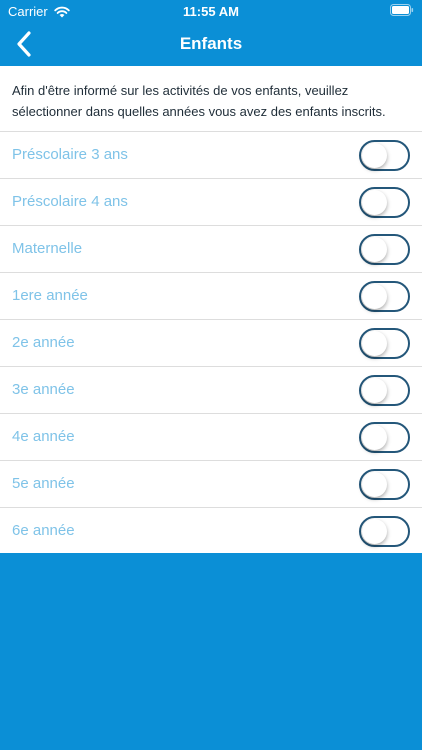 The image size is (422, 750). Describe the element at coordinates (43, 436) in the screenshot. I see `grade-label: 4e année` at that location.